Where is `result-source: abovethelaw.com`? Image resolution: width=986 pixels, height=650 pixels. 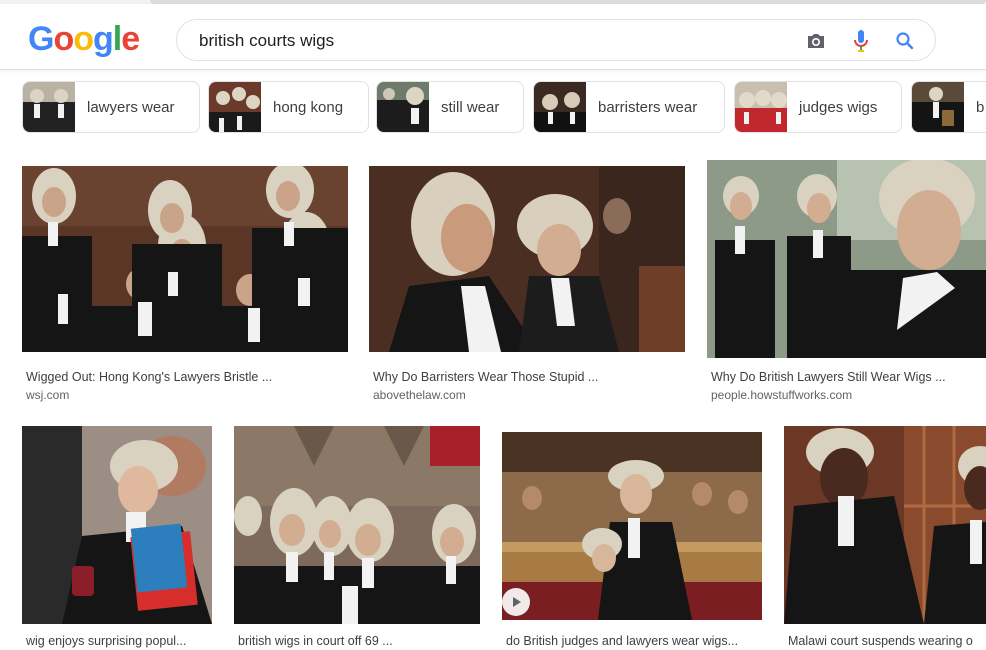
result-source: abovethelaw.com is located at coordinates (419, 395).